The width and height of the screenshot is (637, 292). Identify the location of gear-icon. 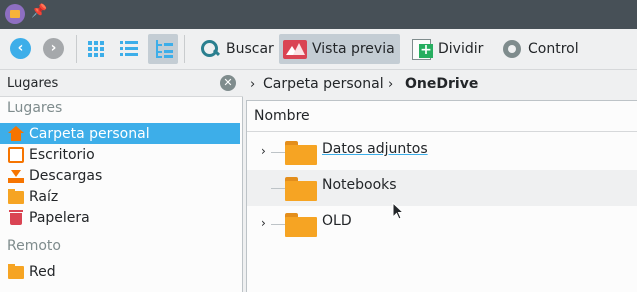
(512, 49).